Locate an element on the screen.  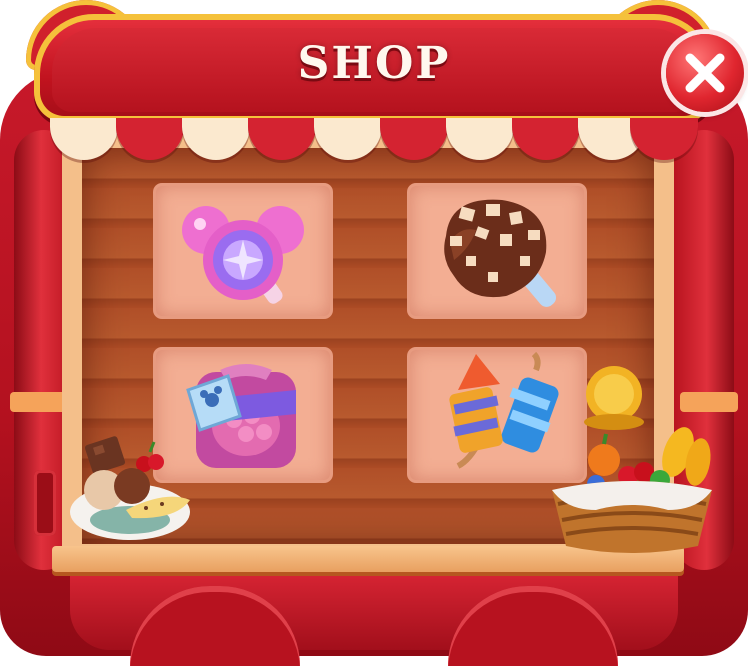
close-button is located at coordinates (705, 73).